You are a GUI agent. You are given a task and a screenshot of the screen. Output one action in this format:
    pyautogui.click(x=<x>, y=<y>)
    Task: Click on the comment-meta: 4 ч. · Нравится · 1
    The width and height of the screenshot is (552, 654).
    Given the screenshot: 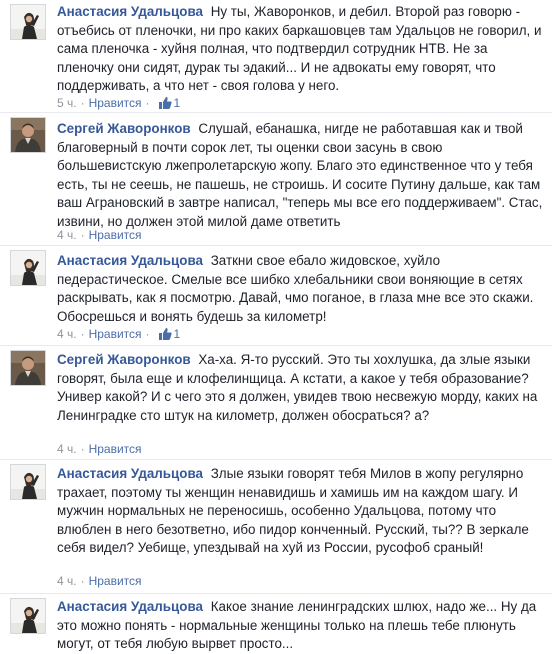 What is the action you would take?
    pyautogui.click(x=118, y=334)
    